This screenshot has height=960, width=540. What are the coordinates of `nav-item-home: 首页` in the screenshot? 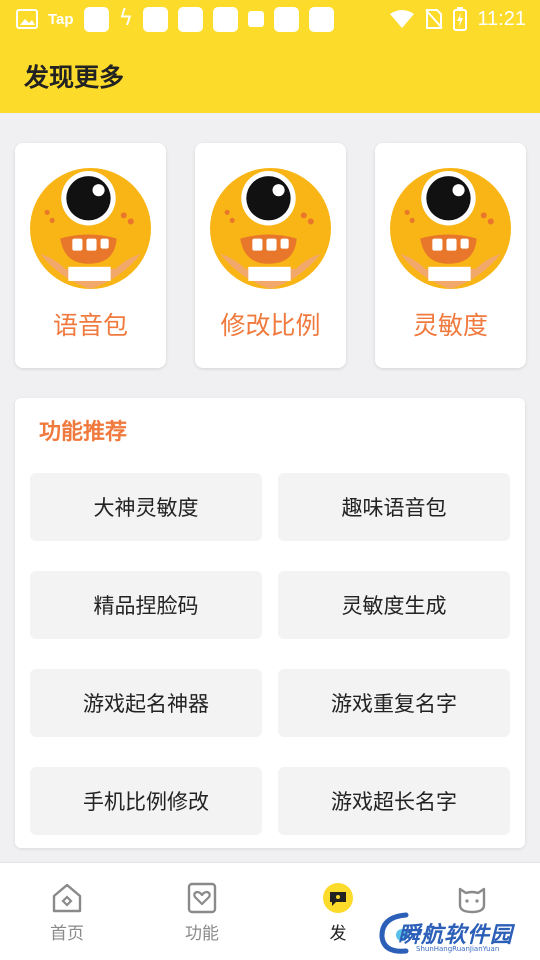 It's located at (67, 913).